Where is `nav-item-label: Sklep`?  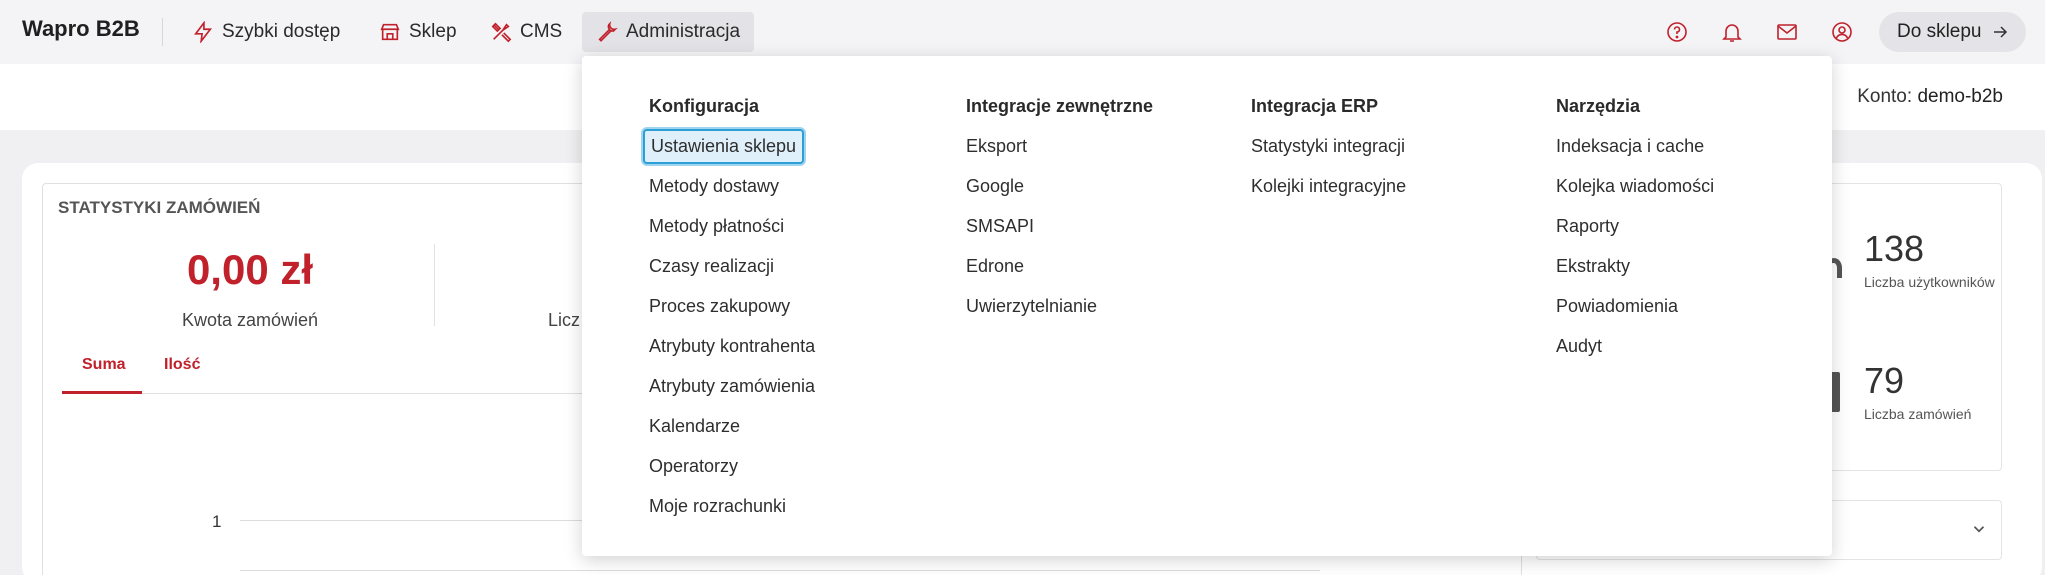
nav-item-label: Sklep is located at coordinates (433, 31).